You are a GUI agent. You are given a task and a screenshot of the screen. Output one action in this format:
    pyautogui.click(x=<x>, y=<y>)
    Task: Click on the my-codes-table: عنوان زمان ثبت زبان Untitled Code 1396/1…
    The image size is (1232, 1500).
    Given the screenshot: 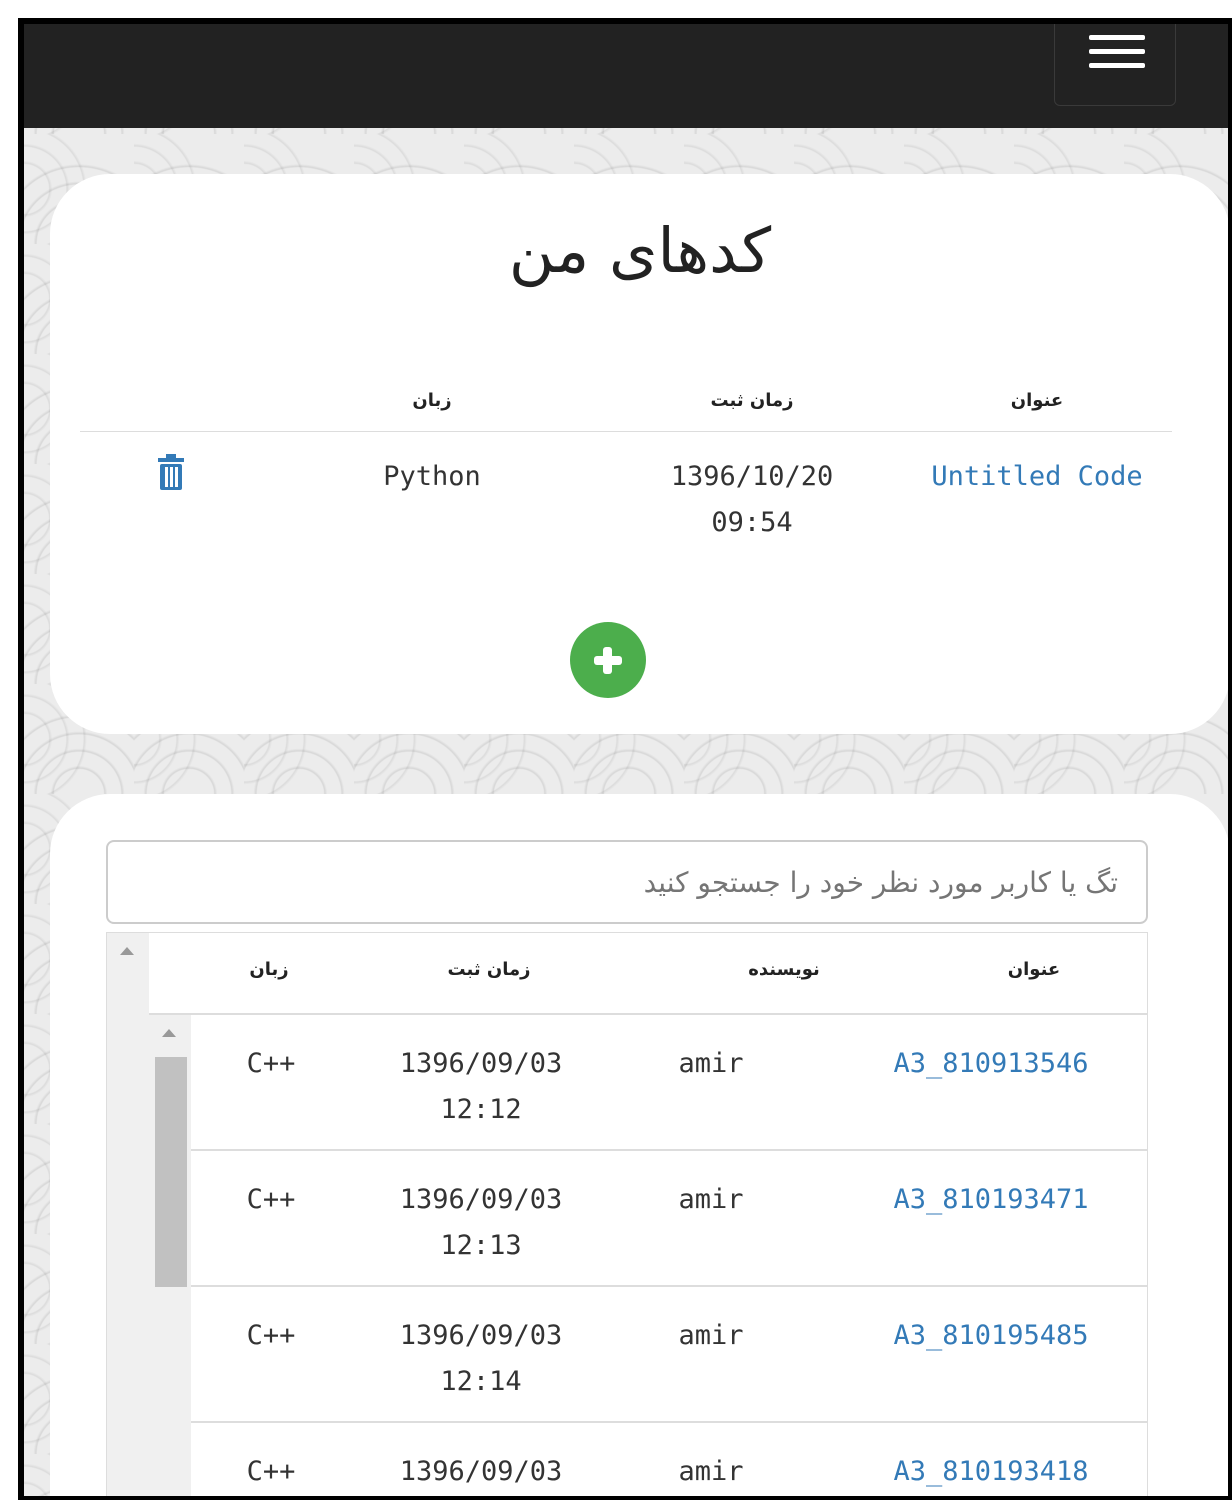 What is the action you would take?
    pyautogui.click(x=626, y=466)
    